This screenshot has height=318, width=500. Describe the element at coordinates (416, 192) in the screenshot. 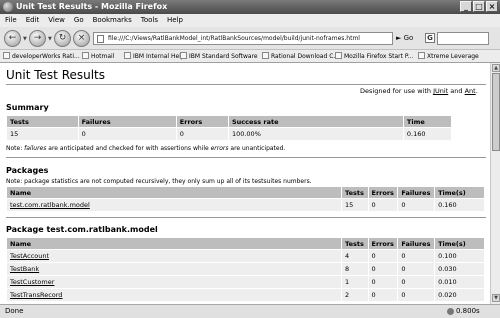

I see `packages-header-failures: Failures` at that location.